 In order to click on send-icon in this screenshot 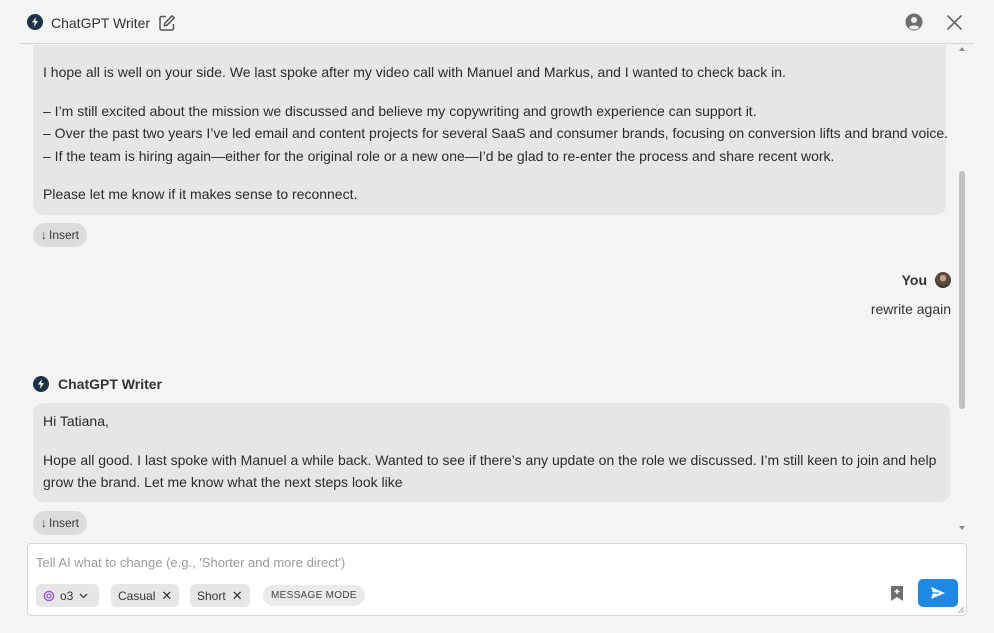, I will do `click(938, 593)`.